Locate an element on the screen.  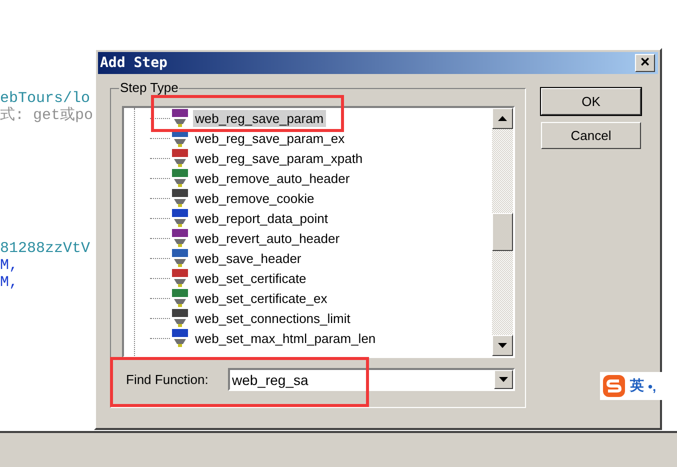
list-item: web_save_header is located at coordinates (248, 258).